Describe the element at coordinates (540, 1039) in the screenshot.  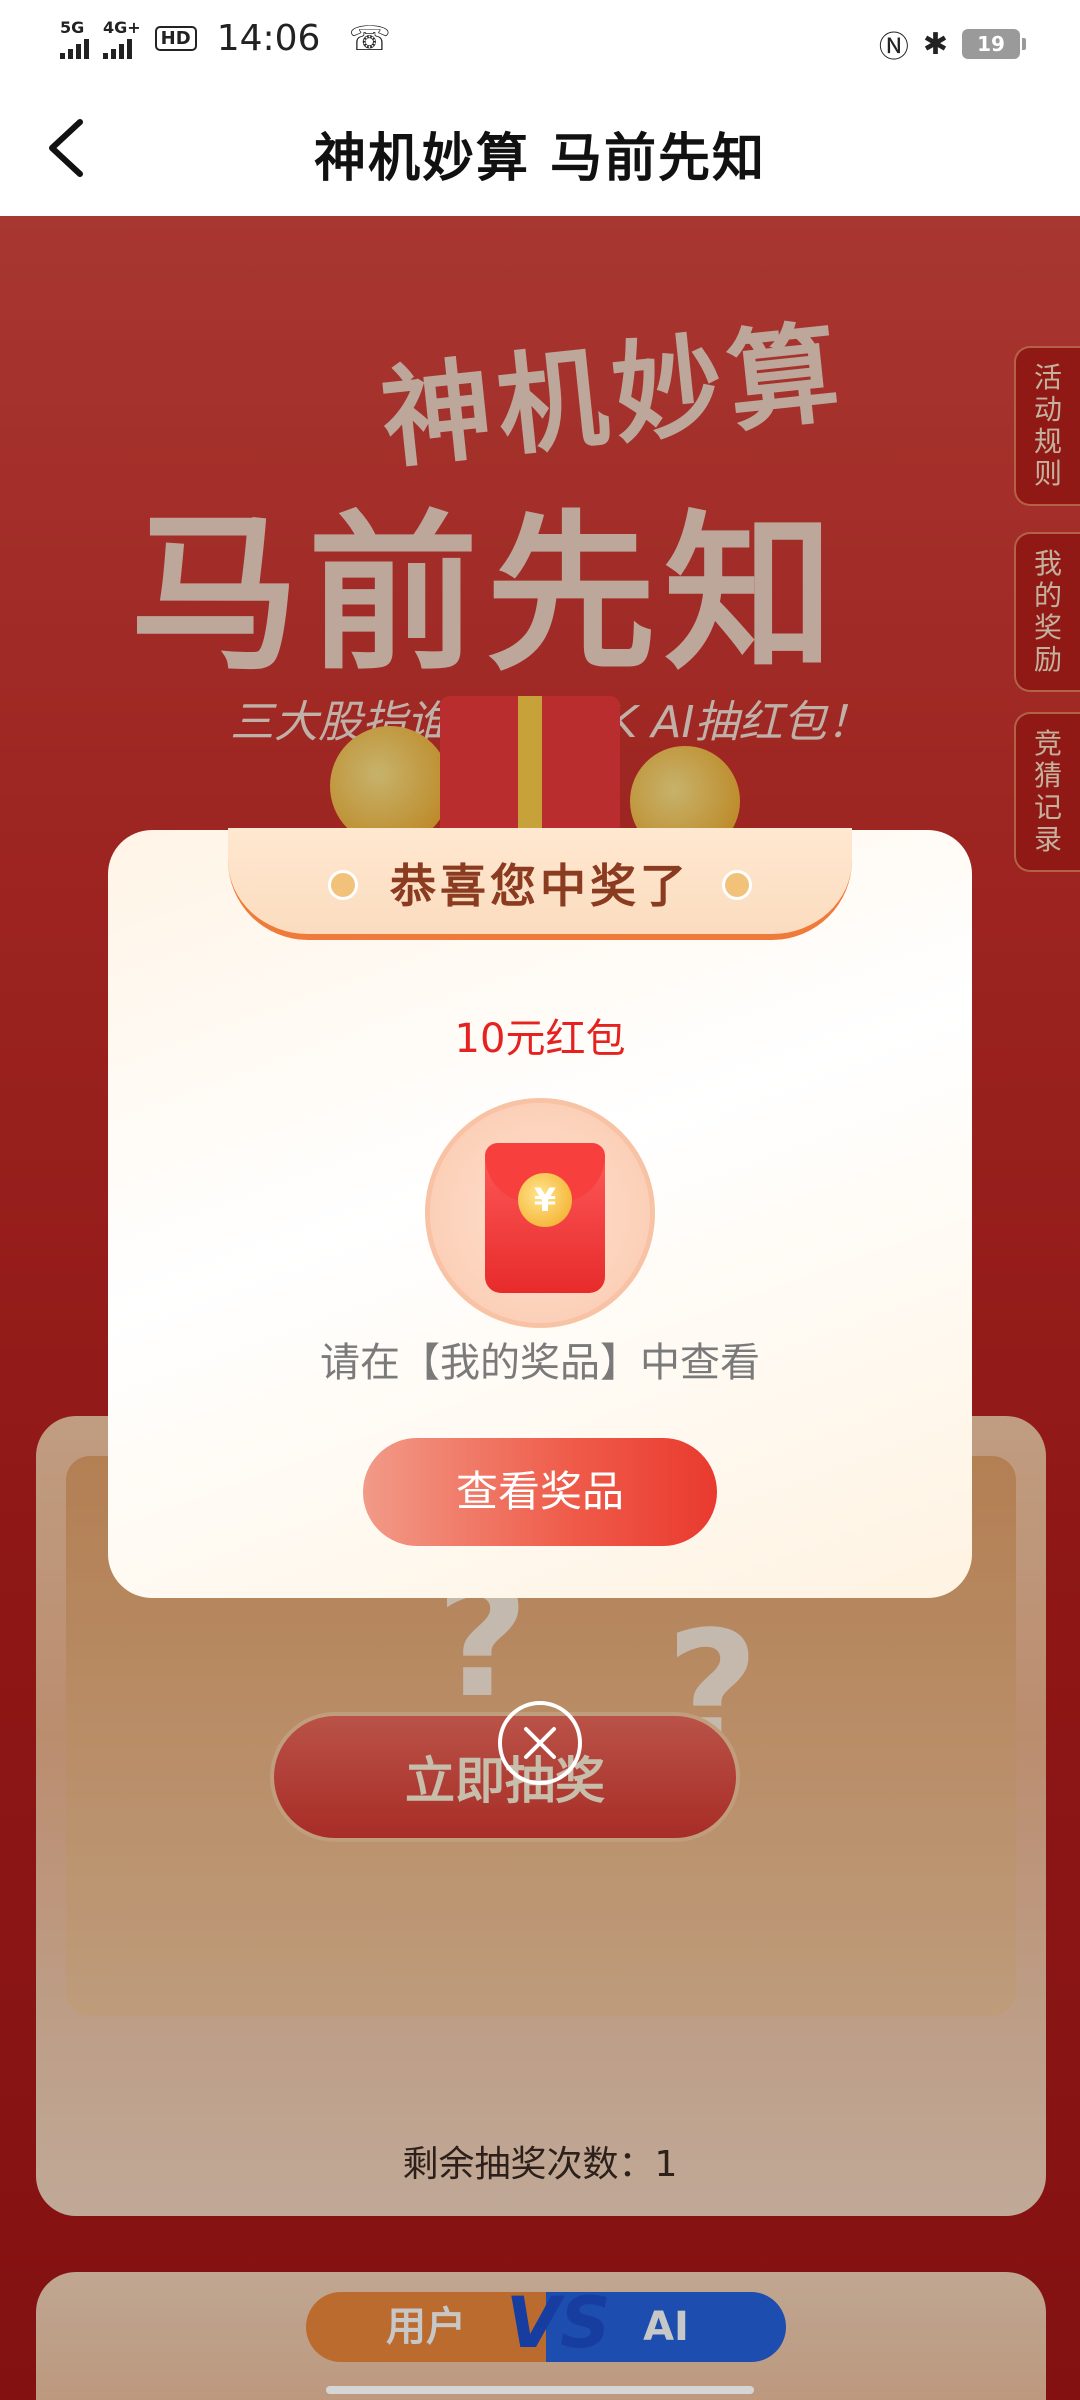
I see `prize-name: 10元红包` at that location.